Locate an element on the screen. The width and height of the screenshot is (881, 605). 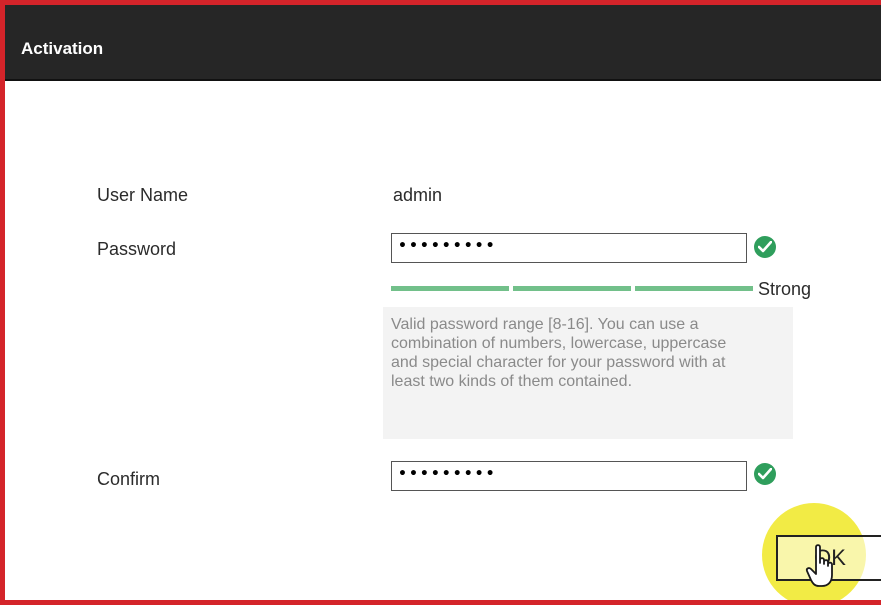
confirm-password-field: ••••••••• is located at coordinates (569, 476).